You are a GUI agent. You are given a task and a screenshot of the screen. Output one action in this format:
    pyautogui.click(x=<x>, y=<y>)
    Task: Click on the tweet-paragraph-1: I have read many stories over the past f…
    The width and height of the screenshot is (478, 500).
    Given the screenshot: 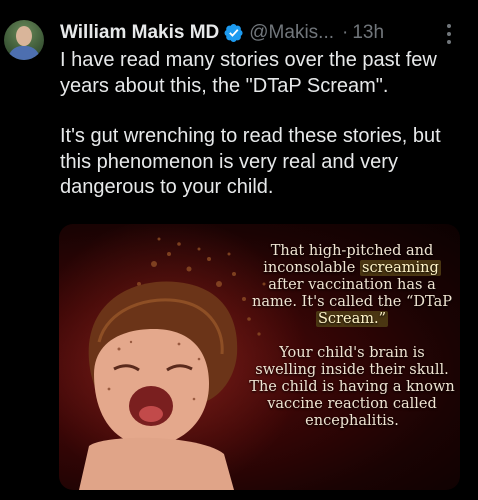 What is the action you would take?
    pyautogui.click(x=248, y=73)
    